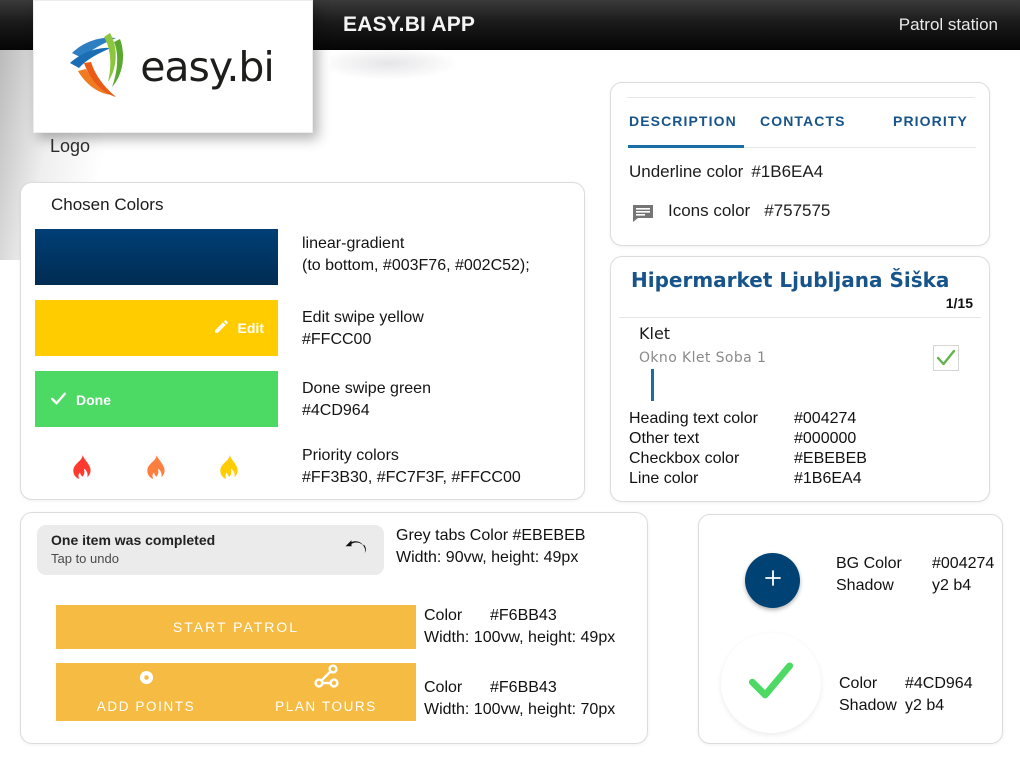  Describe the element at coordinates (156, 399) in the screenshot. I see `swatch-done-swipe: Done` at that location.